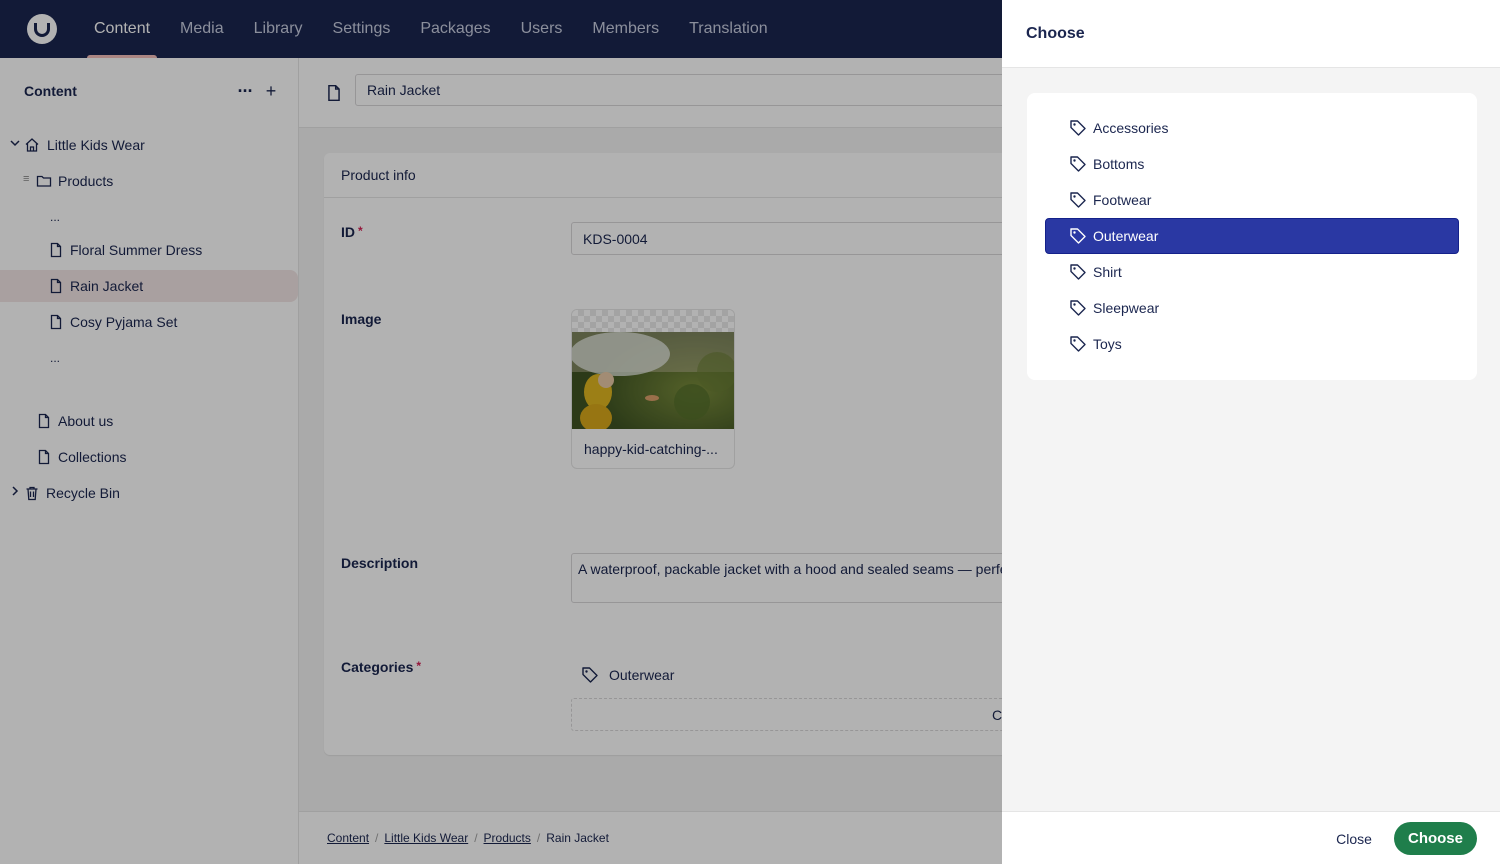  What do you see at coordinates (1435, 838) in the screenshot?
I see `choose-button: Choose` at bounding box center [1435, 838].